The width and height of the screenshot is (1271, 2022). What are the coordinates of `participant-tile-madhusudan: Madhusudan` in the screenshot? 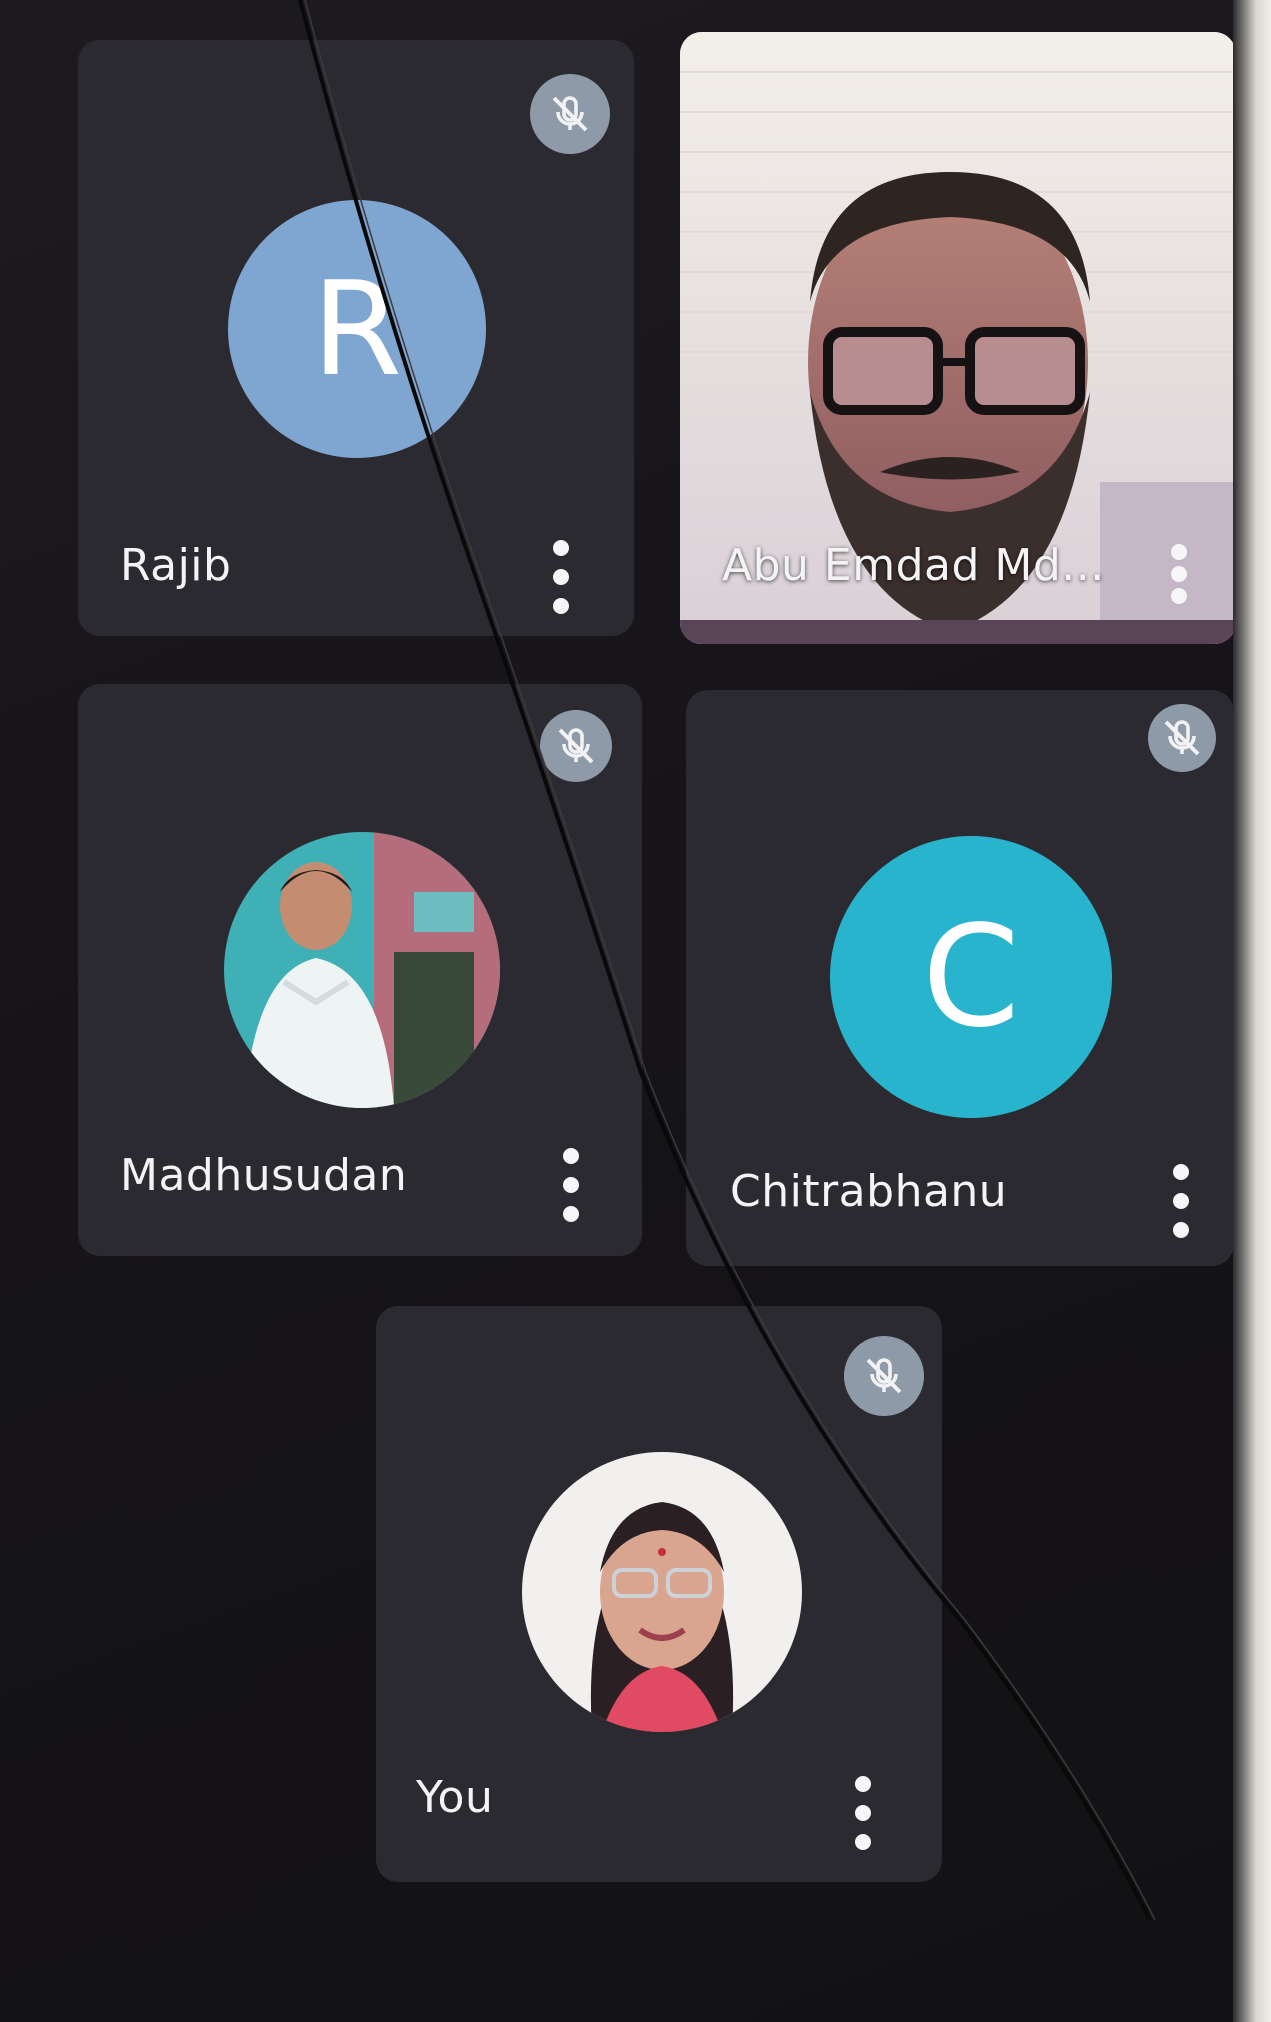 It's located at (360, 970).